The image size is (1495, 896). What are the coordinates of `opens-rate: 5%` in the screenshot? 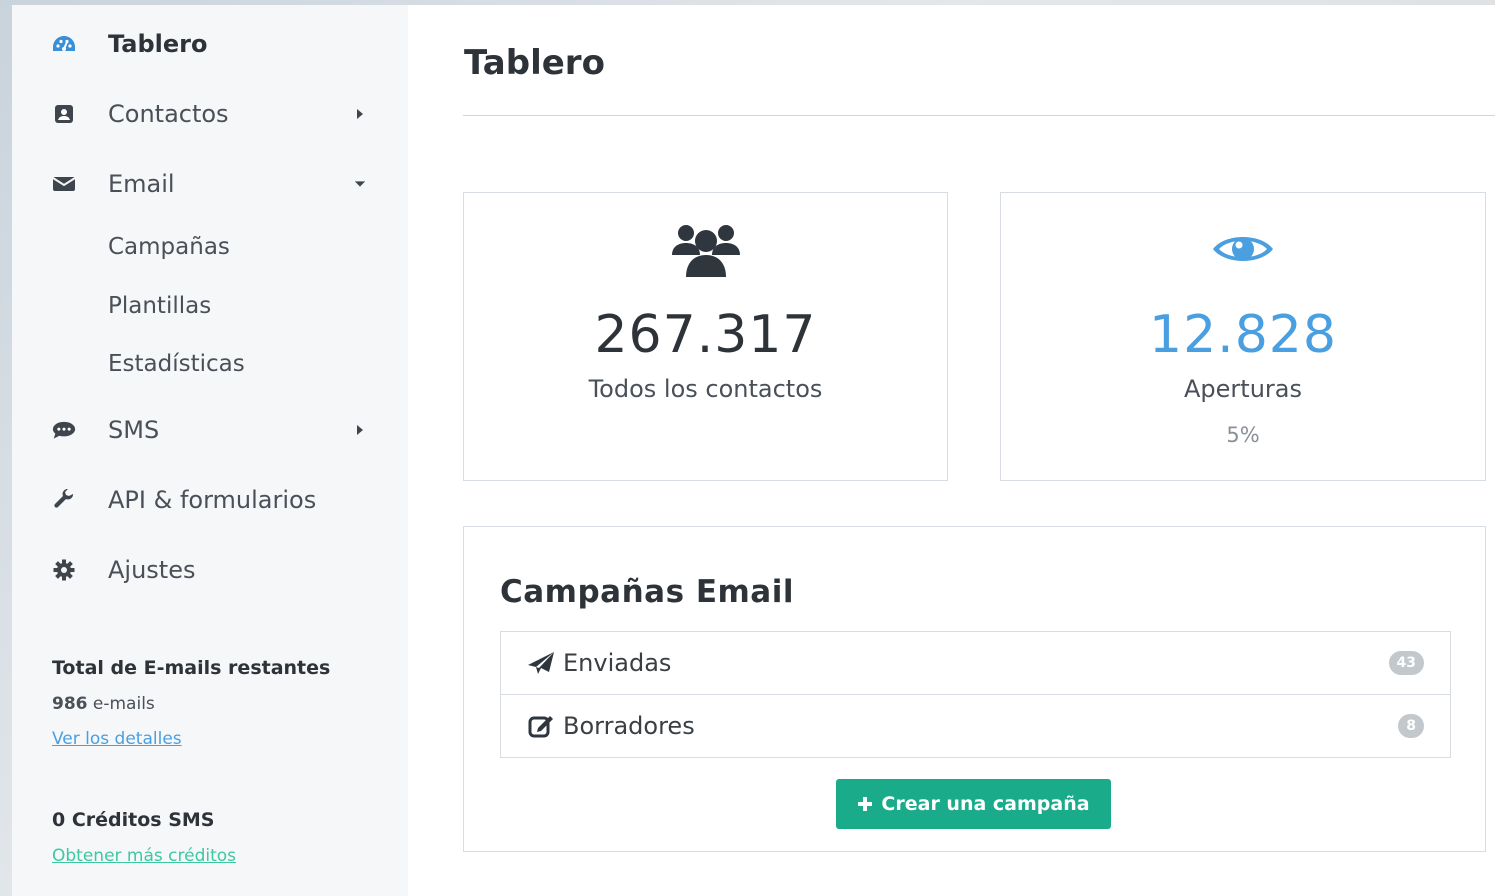 It's located at (1243, 435).